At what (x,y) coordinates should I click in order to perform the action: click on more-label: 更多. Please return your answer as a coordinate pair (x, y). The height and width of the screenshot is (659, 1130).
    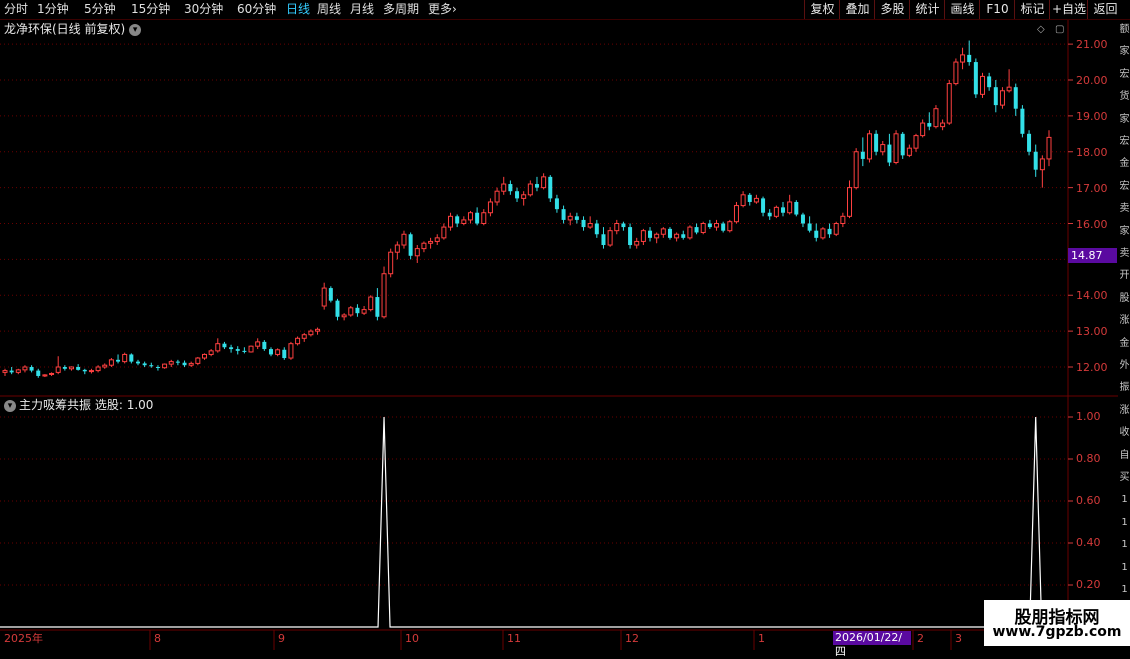
    Looking at the image, I should click on (440, 9).